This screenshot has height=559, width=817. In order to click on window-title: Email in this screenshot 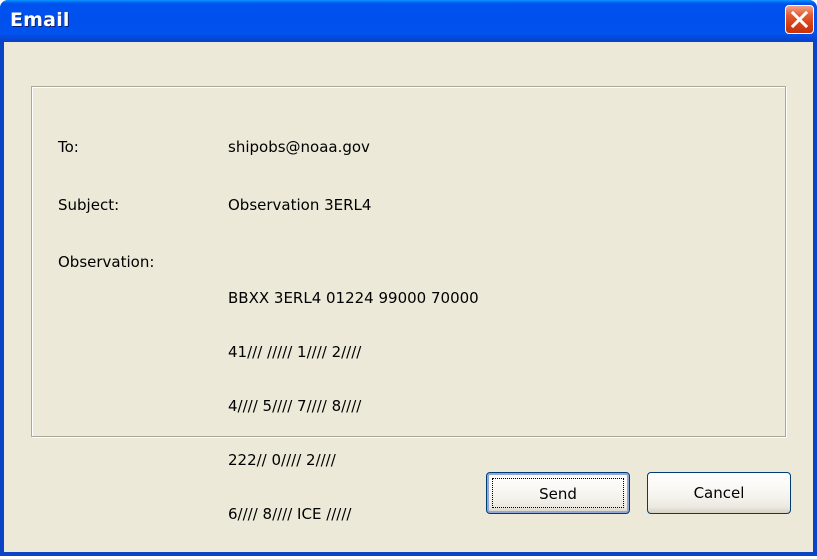, I will do `click(40, 20)`.